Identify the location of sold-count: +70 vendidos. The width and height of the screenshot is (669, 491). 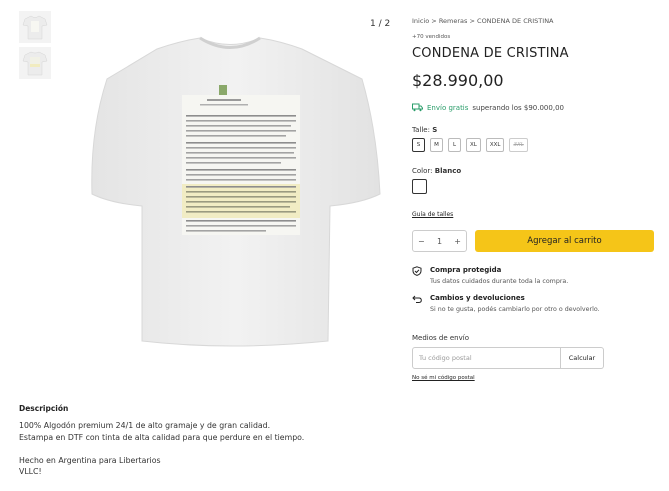
(431, 37).